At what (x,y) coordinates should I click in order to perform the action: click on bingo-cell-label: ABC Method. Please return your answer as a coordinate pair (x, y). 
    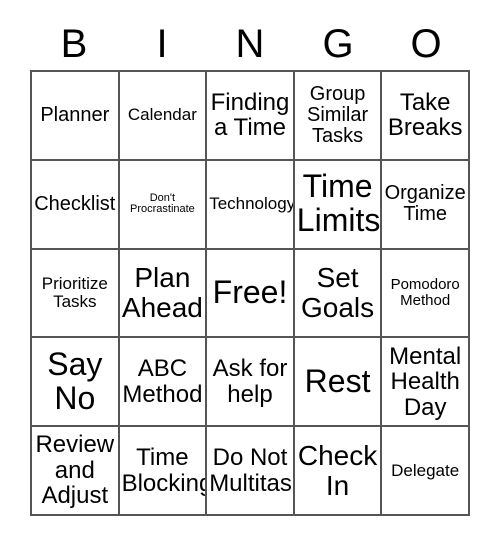
    Looking at the image, I should click on (162, 381).